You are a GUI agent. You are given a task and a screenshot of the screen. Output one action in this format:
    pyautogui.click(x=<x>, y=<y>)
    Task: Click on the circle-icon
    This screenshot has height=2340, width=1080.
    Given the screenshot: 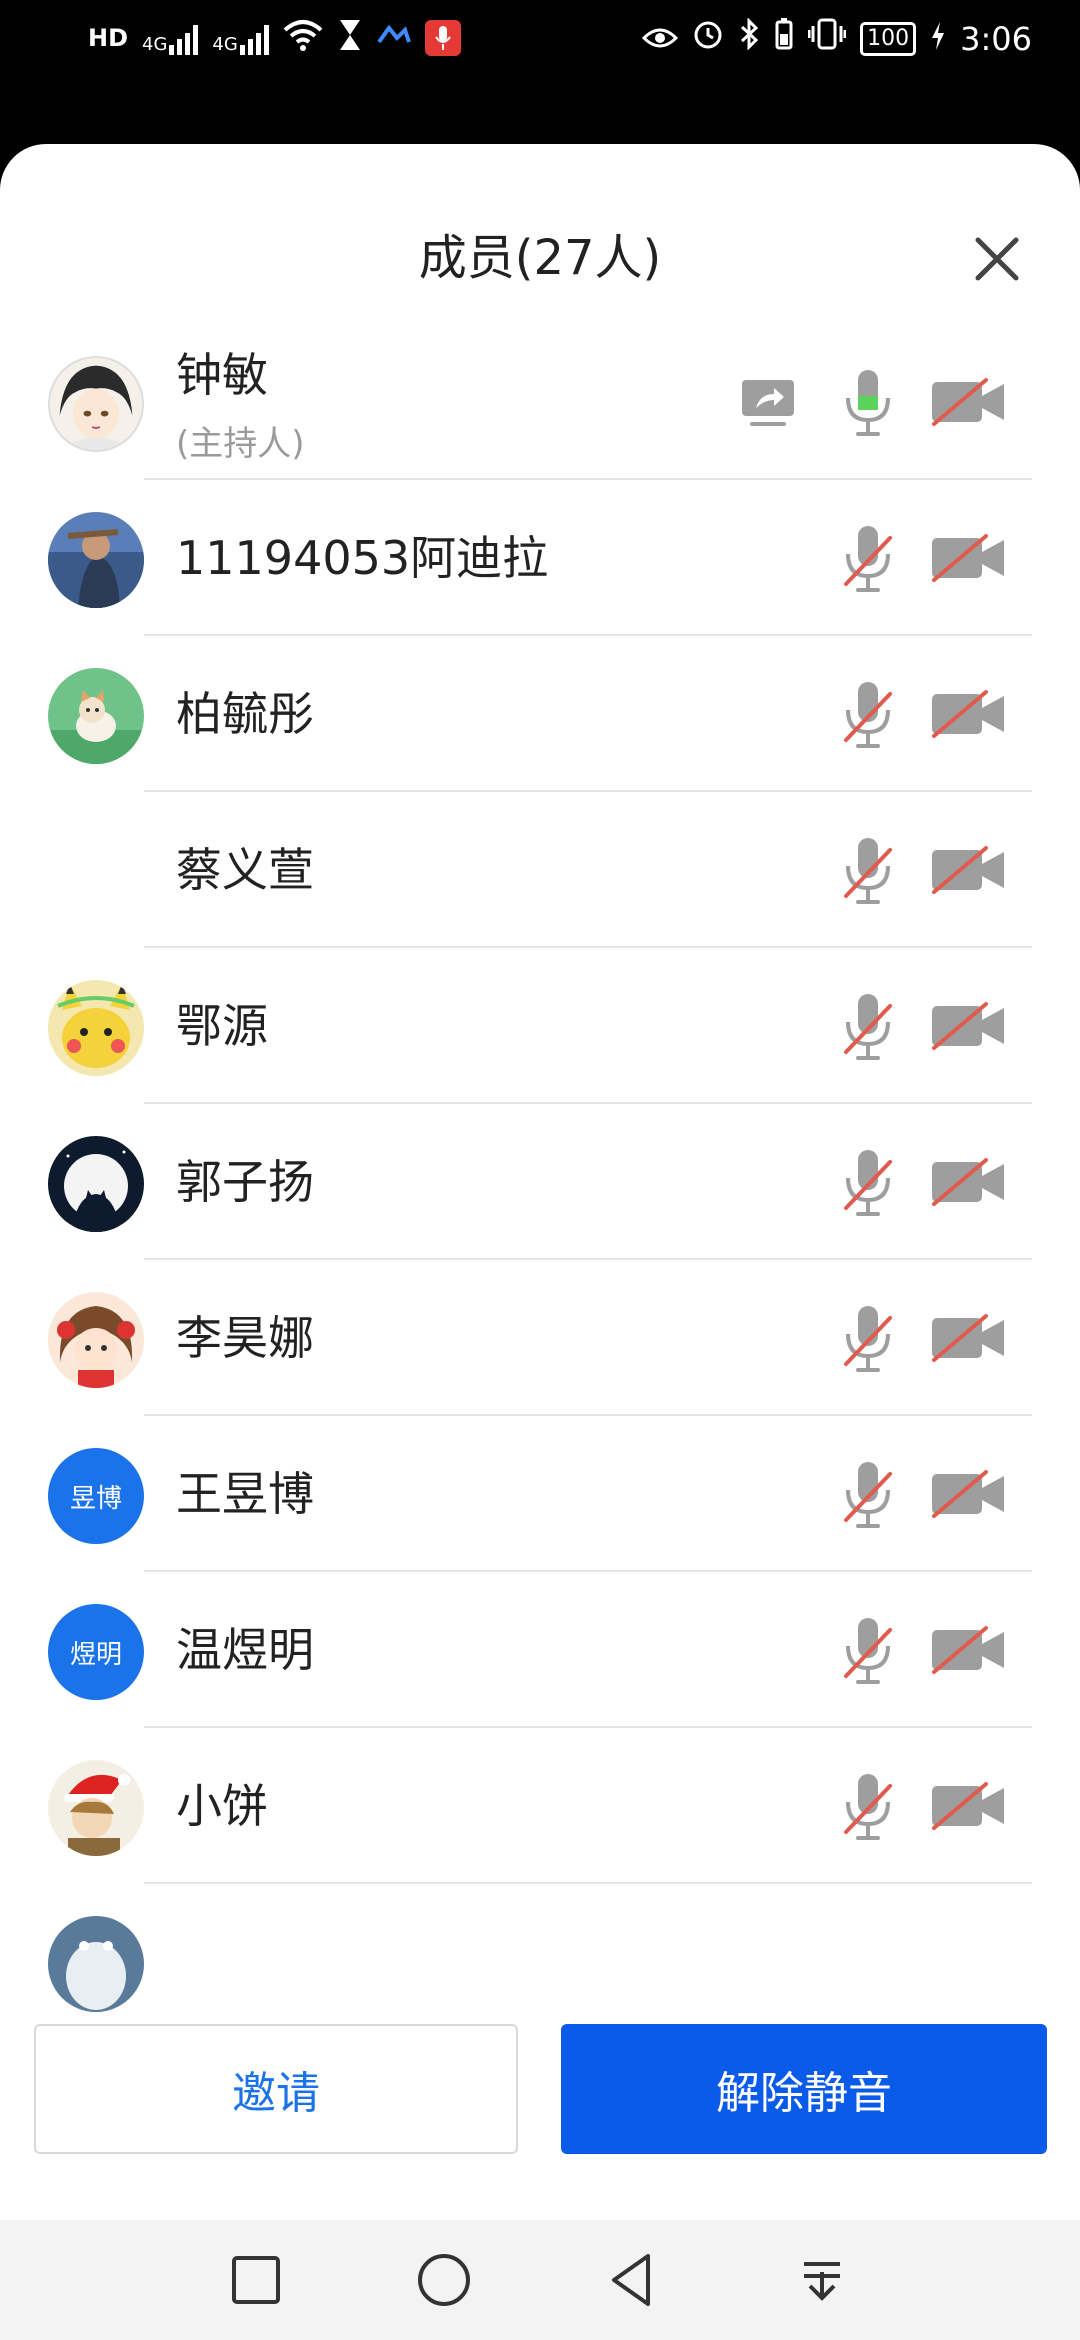 What is the action you would take?
    pyautogui.click(x=444, y=2280)
    